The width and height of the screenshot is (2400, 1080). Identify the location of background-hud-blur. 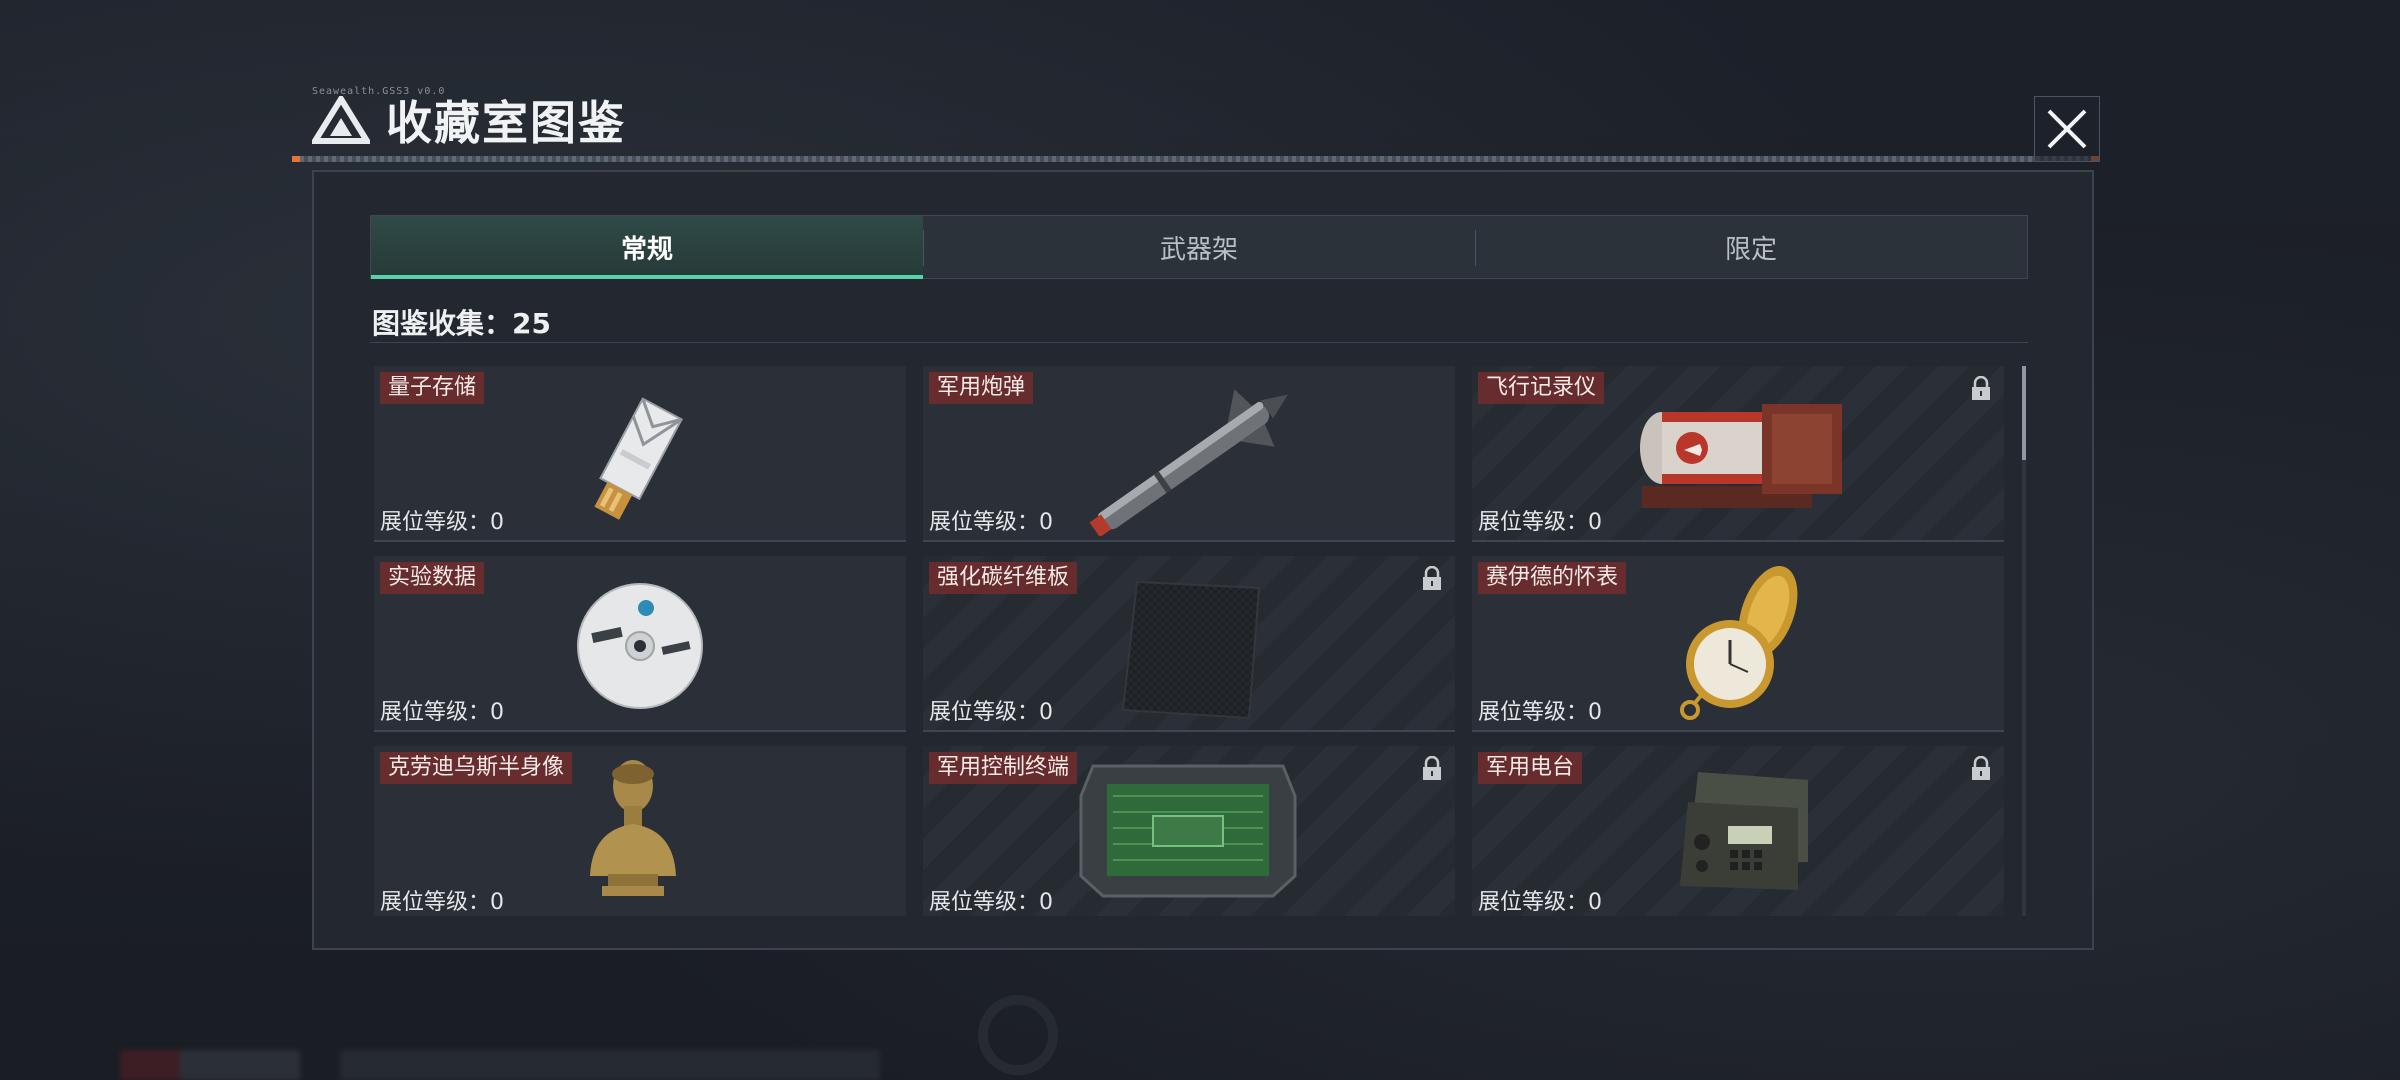
(500, 1065).